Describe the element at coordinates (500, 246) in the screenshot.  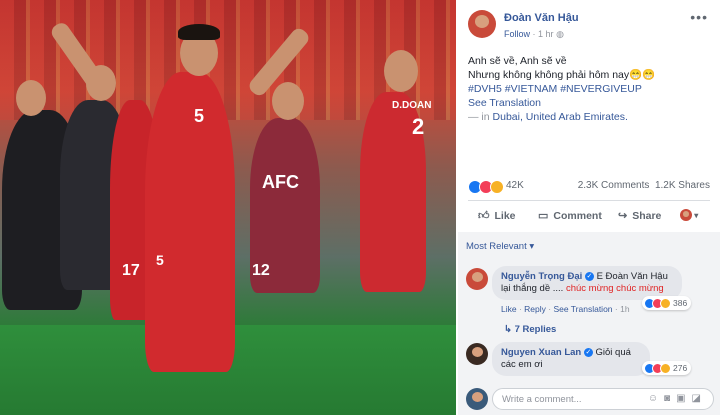
I see `sort-comments: Most Relevant ▾` at that location.